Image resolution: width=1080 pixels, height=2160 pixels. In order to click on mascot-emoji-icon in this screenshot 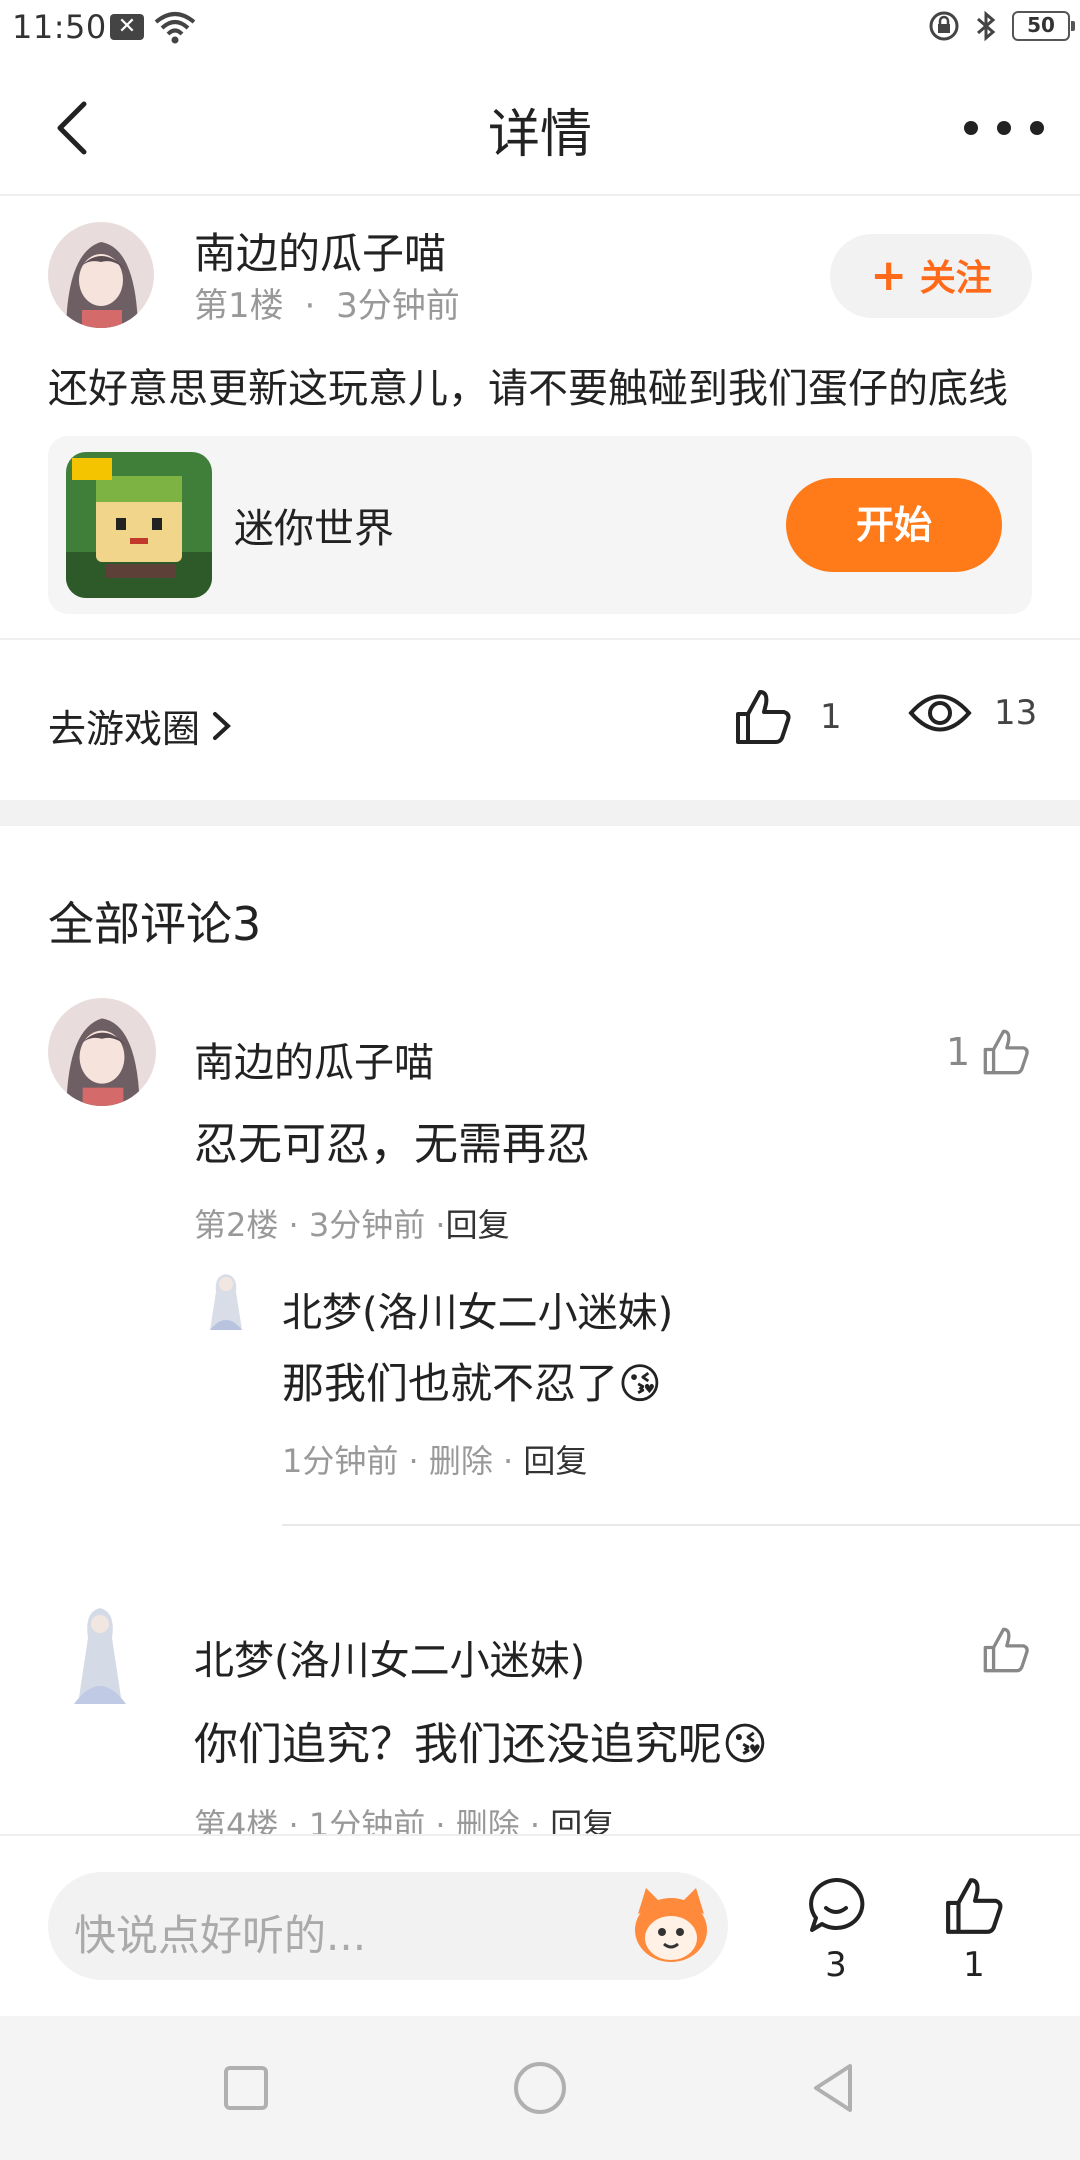, I will do `click(671, 1925)`.